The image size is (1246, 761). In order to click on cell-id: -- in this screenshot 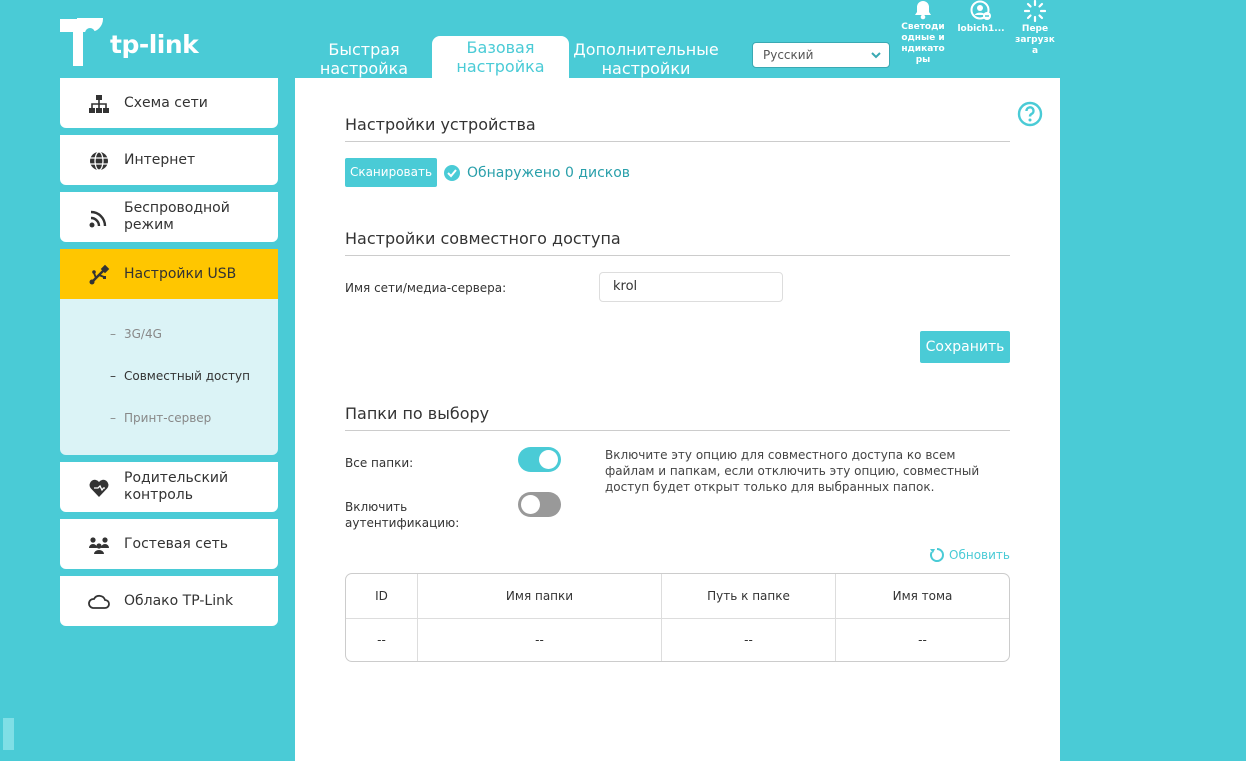, I will do `click(382, 639)`.